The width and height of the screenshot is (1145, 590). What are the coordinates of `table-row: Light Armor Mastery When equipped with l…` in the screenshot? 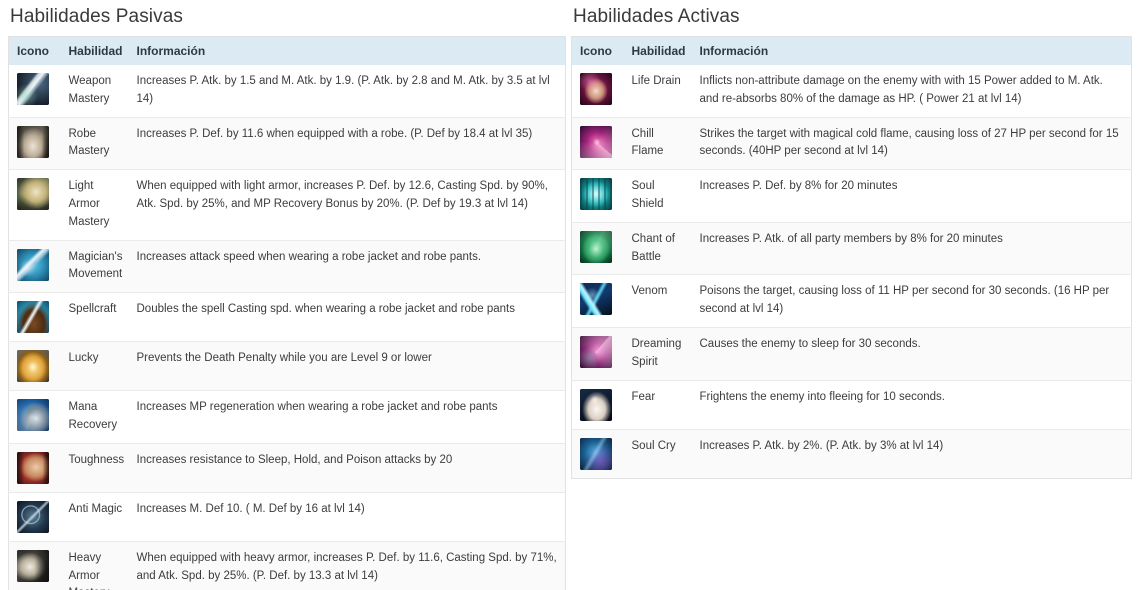 It's located at (287, 205).